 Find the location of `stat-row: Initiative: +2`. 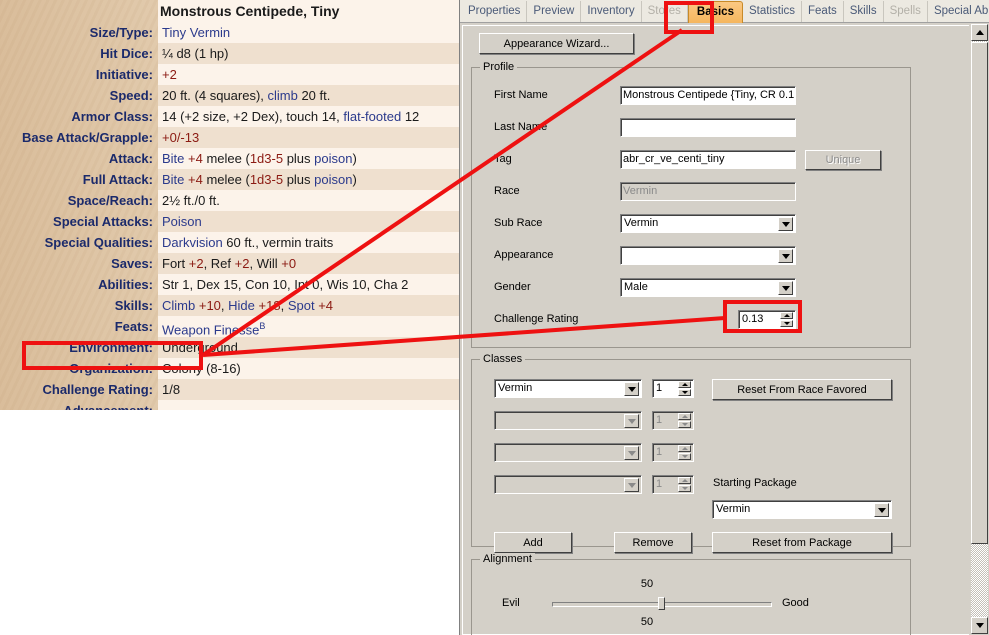

stat-row: Initiative: +2 is located at coordinates (229, 74).